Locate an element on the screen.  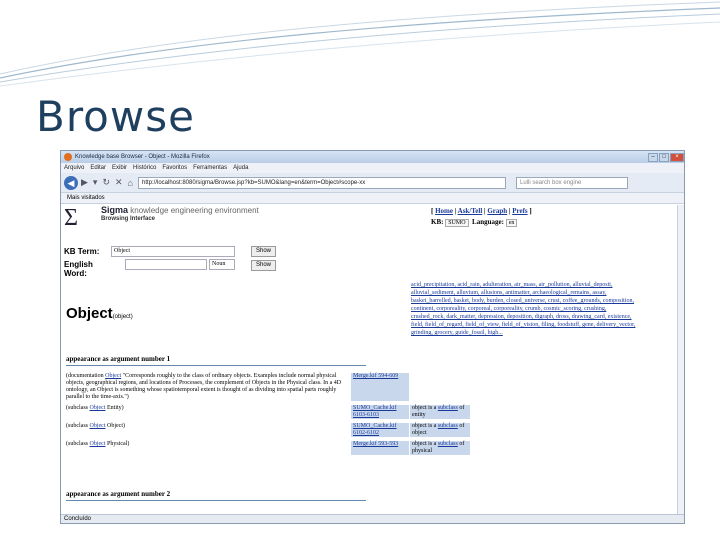
section-argument-2: appearance as argument number 2 is located at coordinates (118, 494).